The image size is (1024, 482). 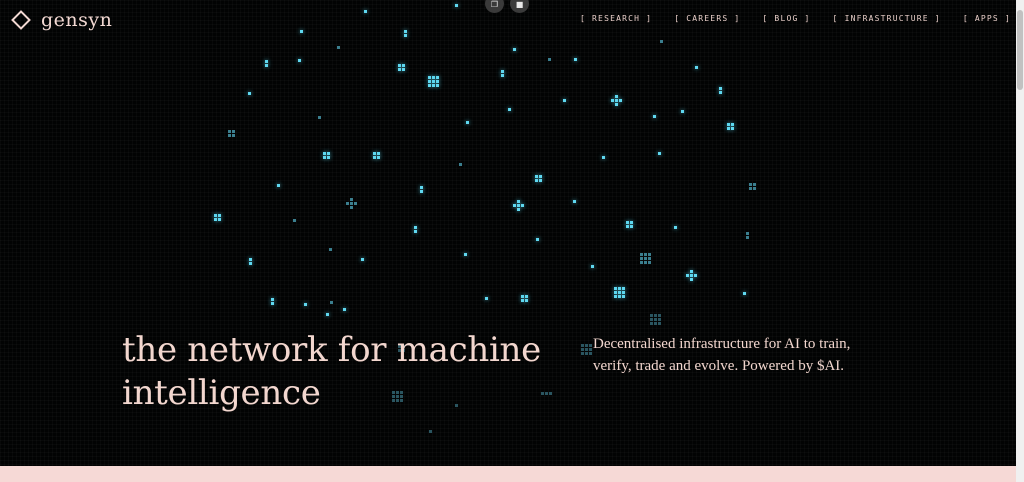 What do you see at coordinates (1020, 50) in the screenshot?
I see `scrollbar-thumb` at bounding box center [1020, 50].